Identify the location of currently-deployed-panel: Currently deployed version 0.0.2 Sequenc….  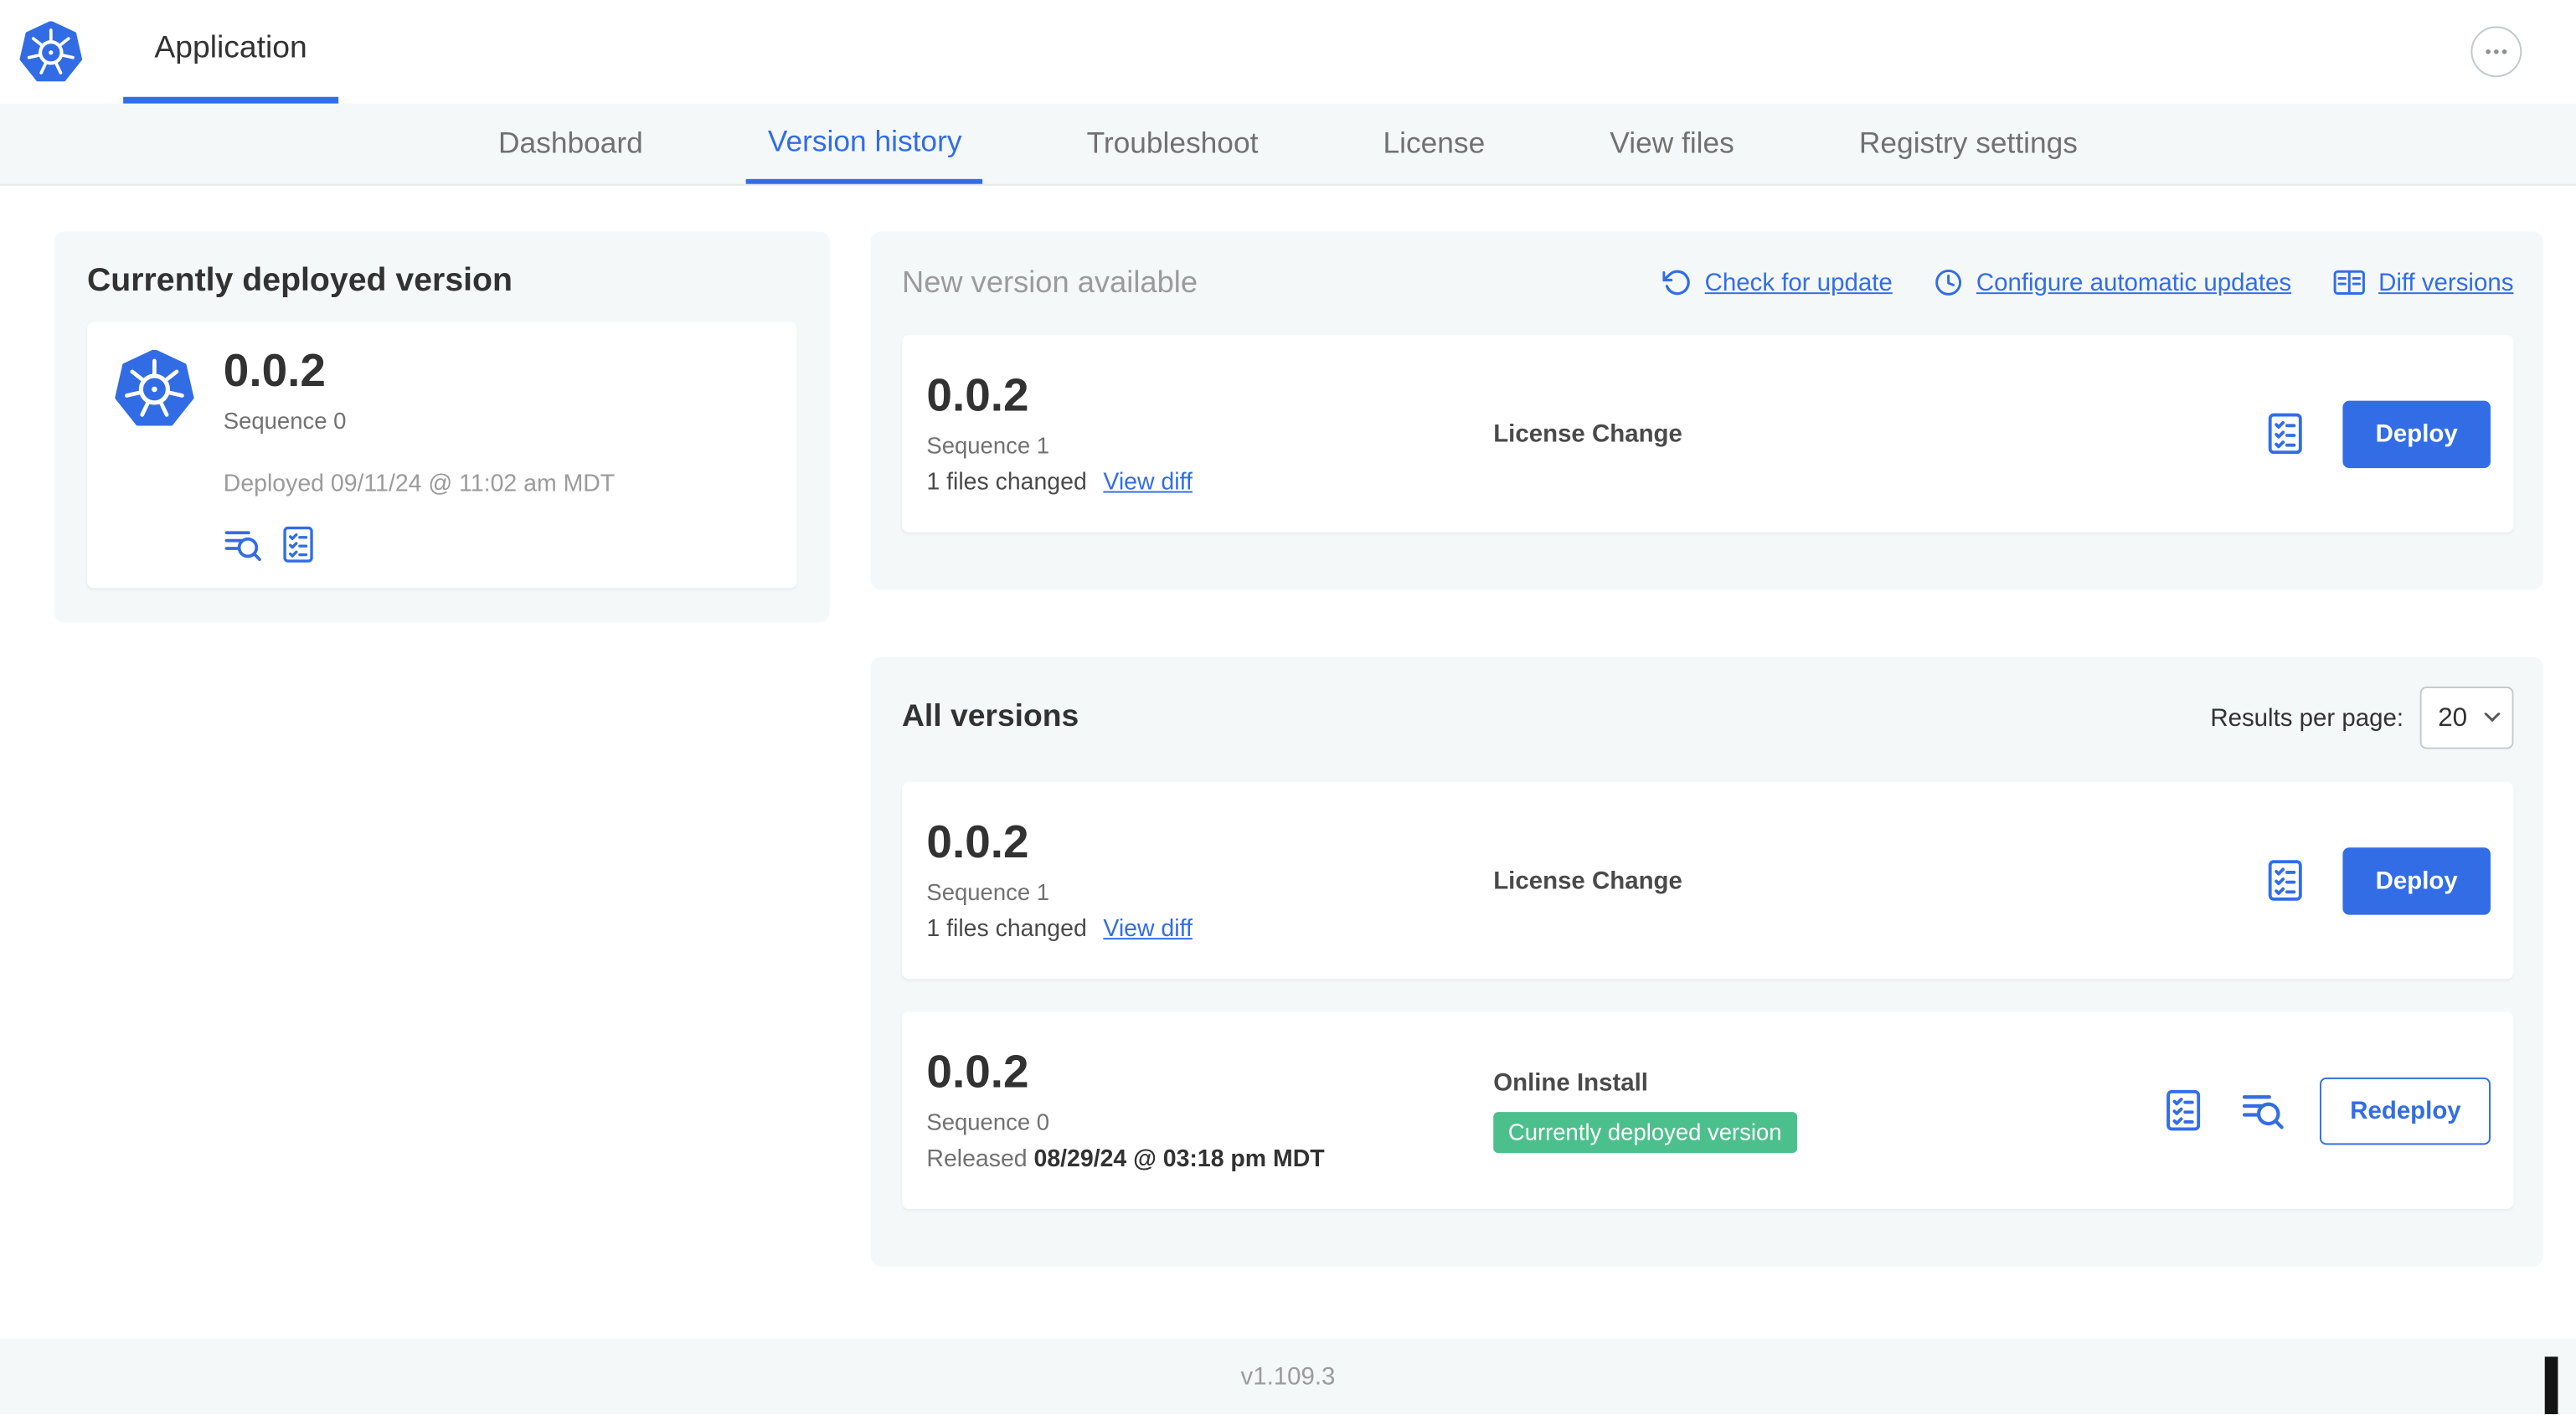
(442, 427).